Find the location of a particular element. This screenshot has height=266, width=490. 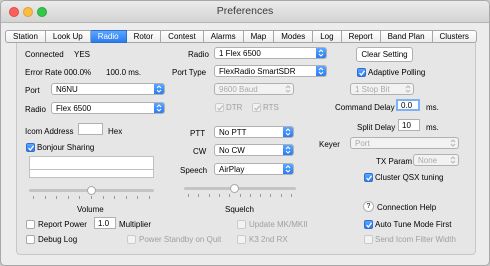

port-type-label: Port Type is located at coordinates (189, 72).